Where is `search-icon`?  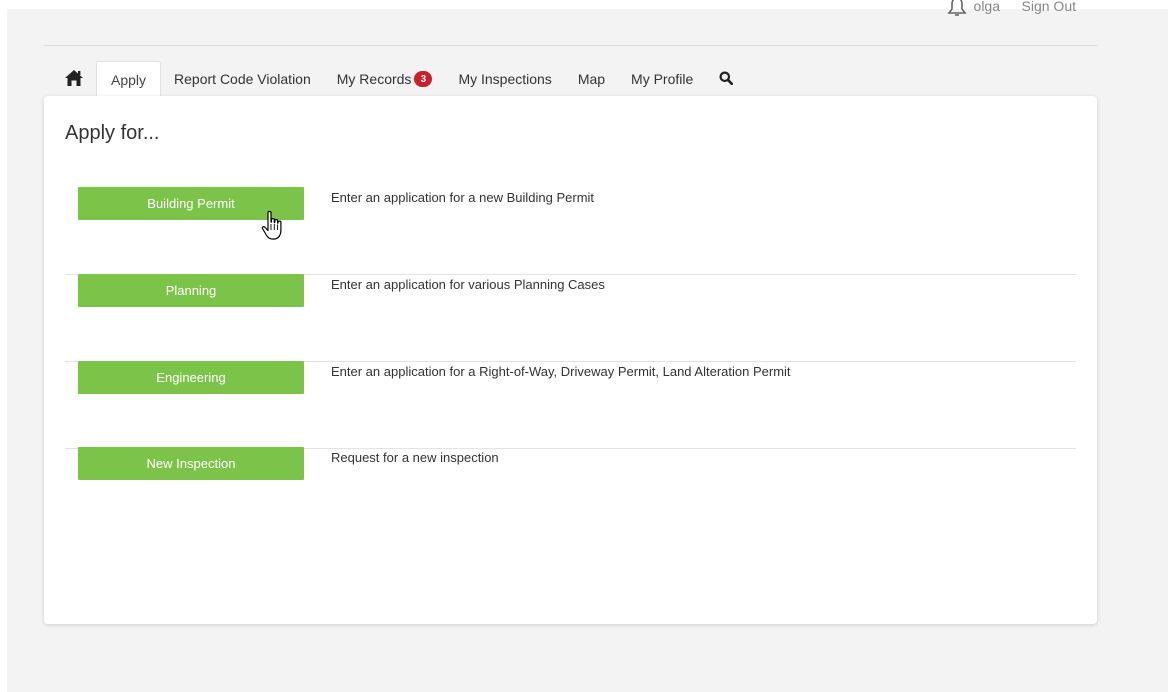 search-icon is located at coordinates (726, 79).